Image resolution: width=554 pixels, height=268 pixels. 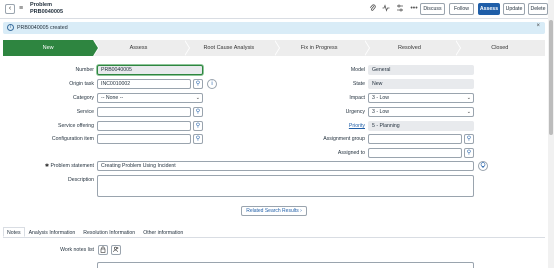 I want to click on hamburger-menu-icon: ≡, so click(x=21, y=8).